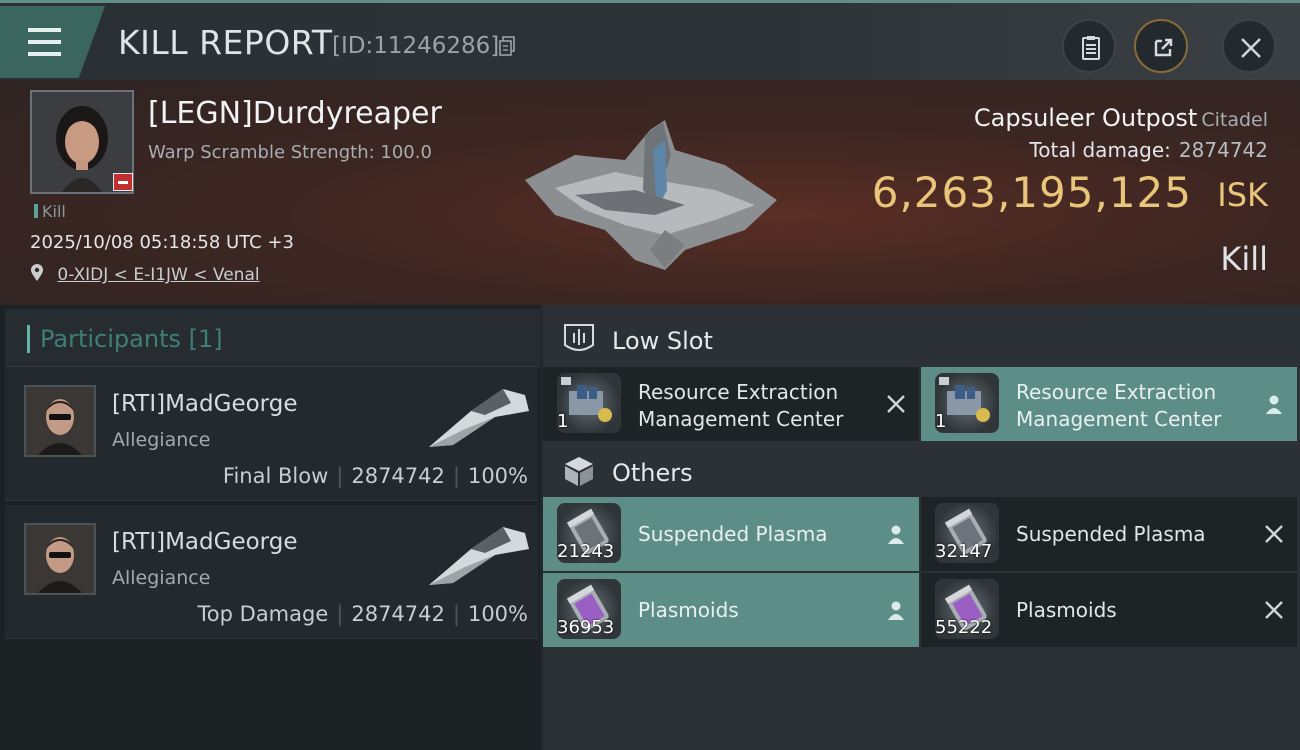 The image size is (1300, 750). I want to click on item-row: 55222 Plasmoids, so click(1109, 610).